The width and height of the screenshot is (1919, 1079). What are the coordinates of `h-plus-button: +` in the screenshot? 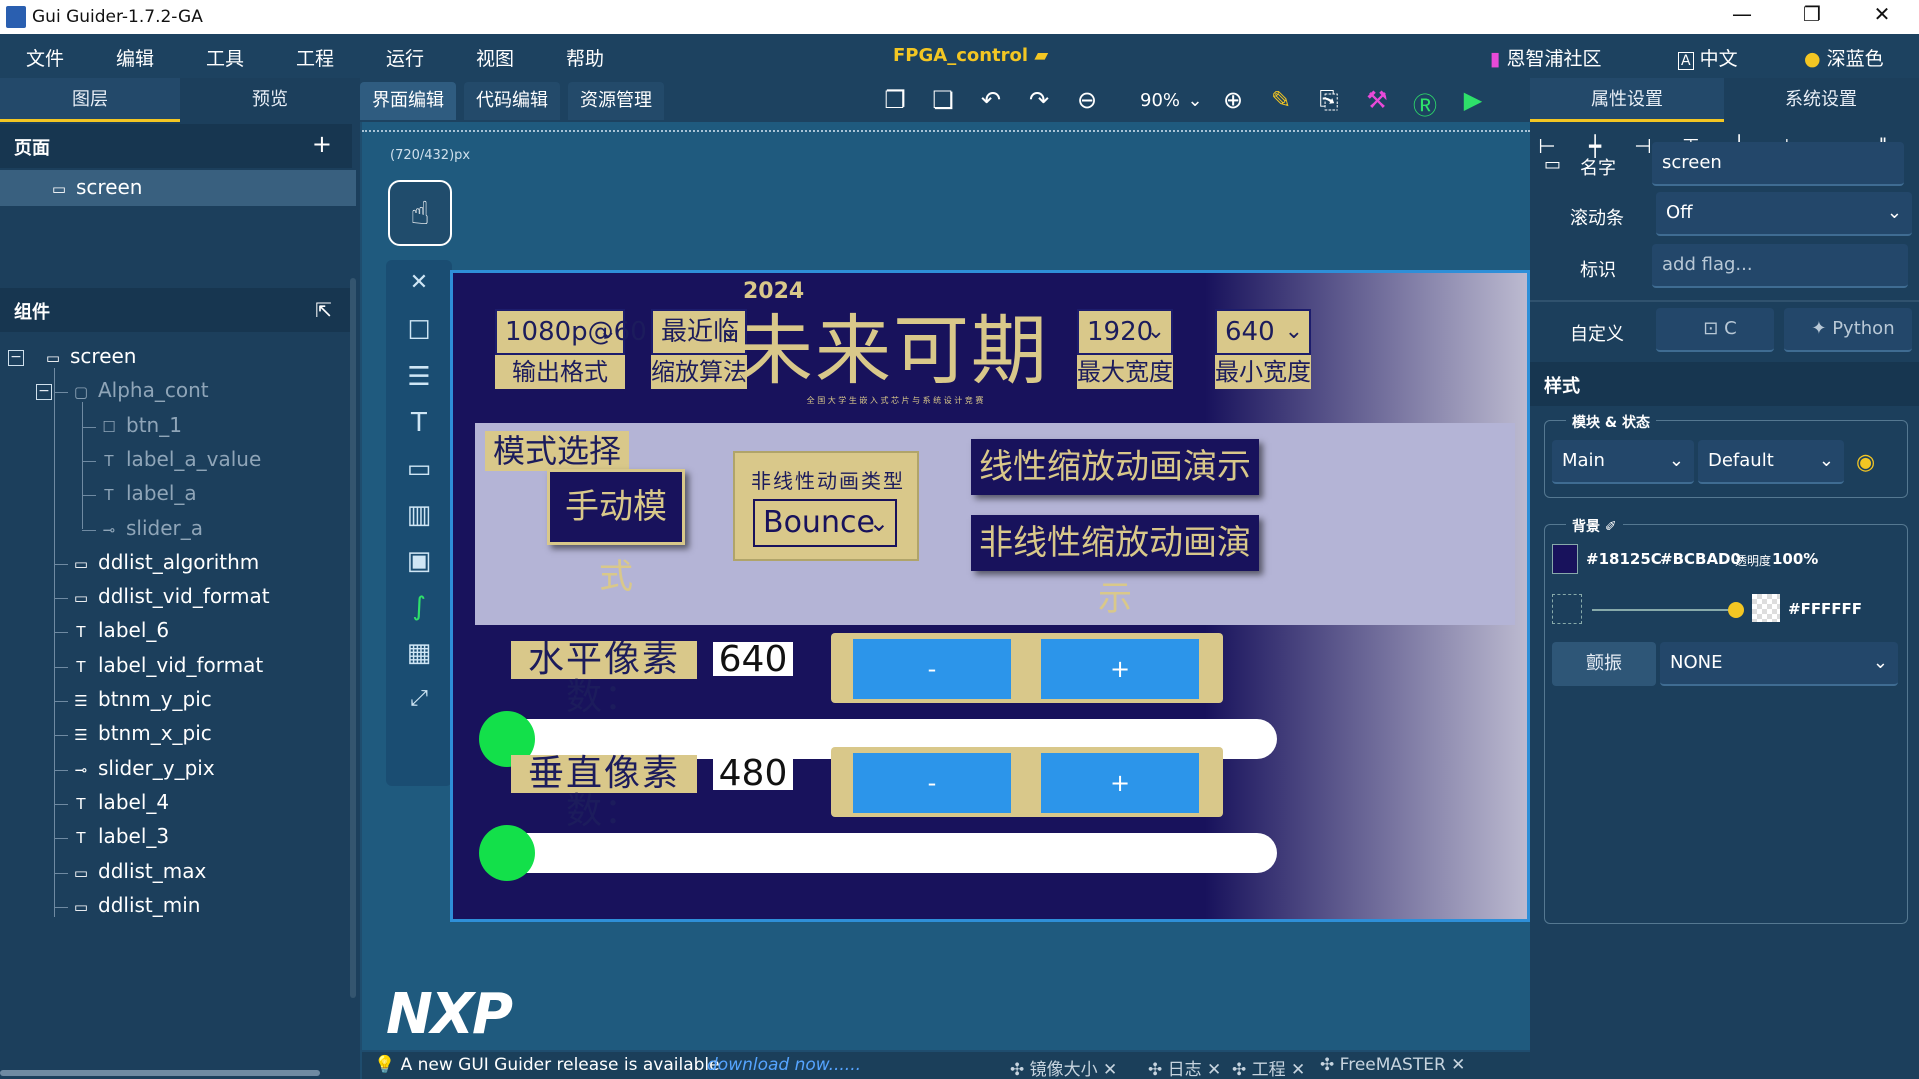 It's located at (1120, 669).